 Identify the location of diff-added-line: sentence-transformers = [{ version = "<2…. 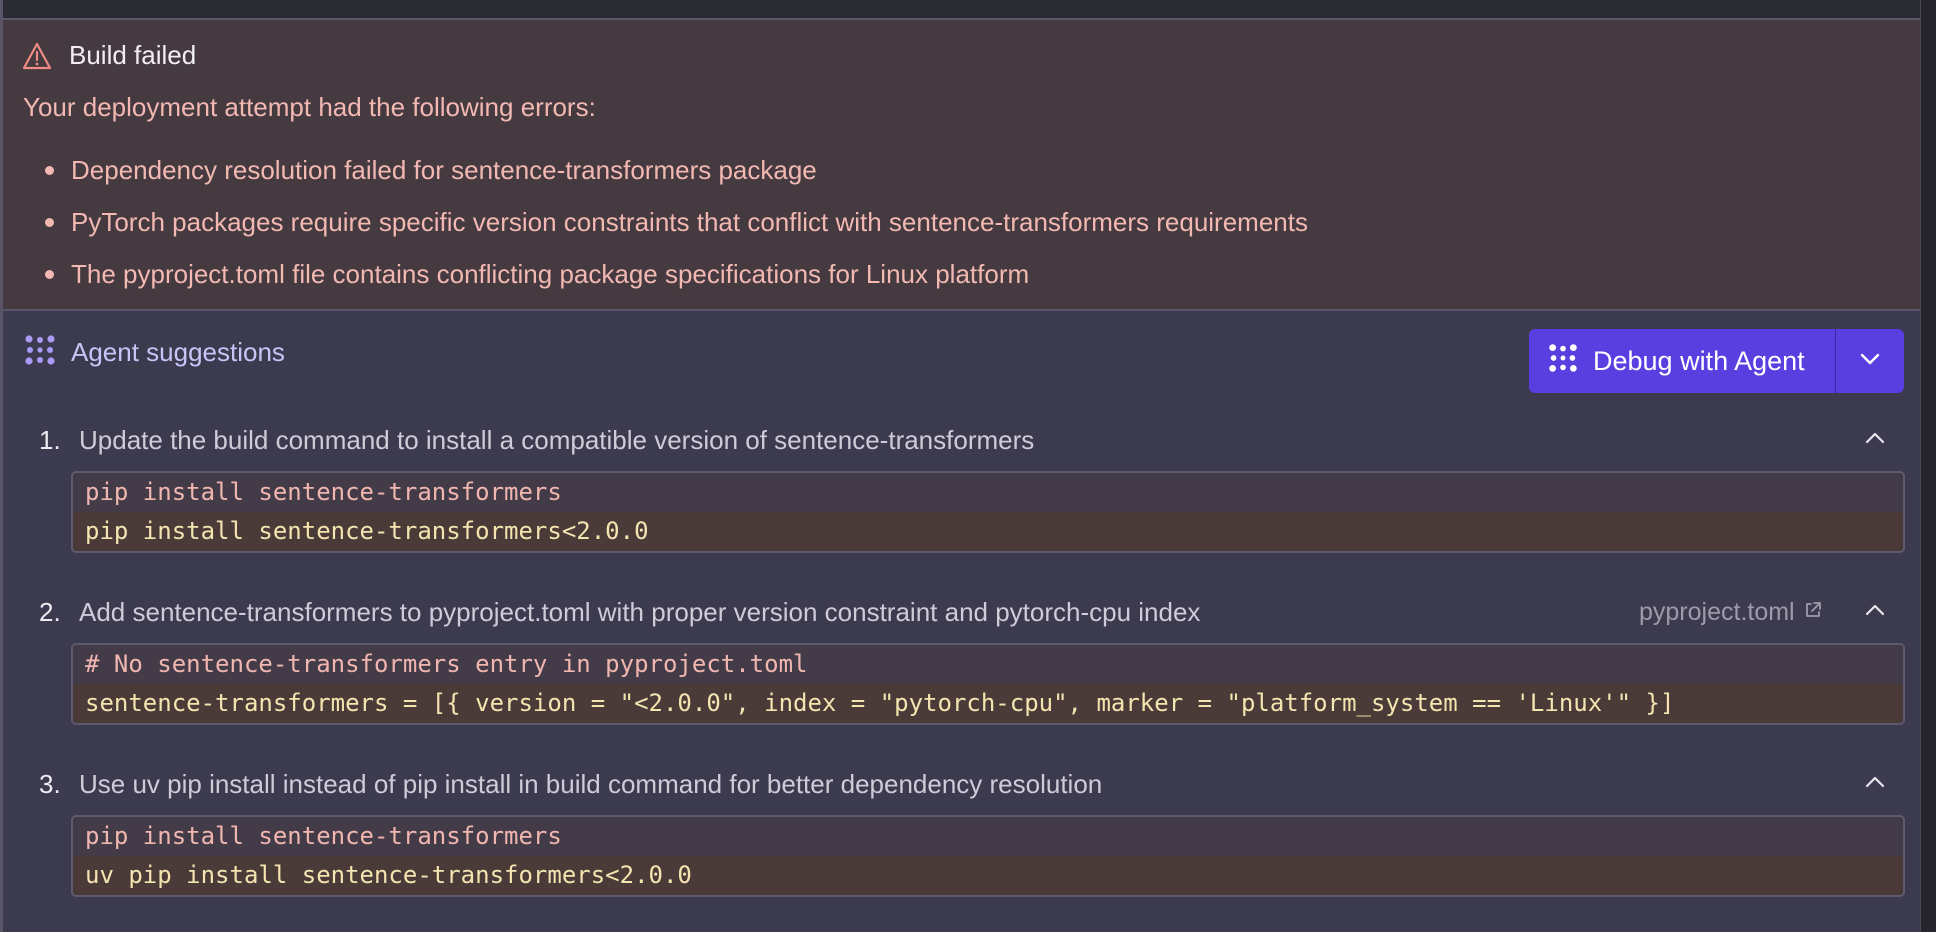
(988, 703).